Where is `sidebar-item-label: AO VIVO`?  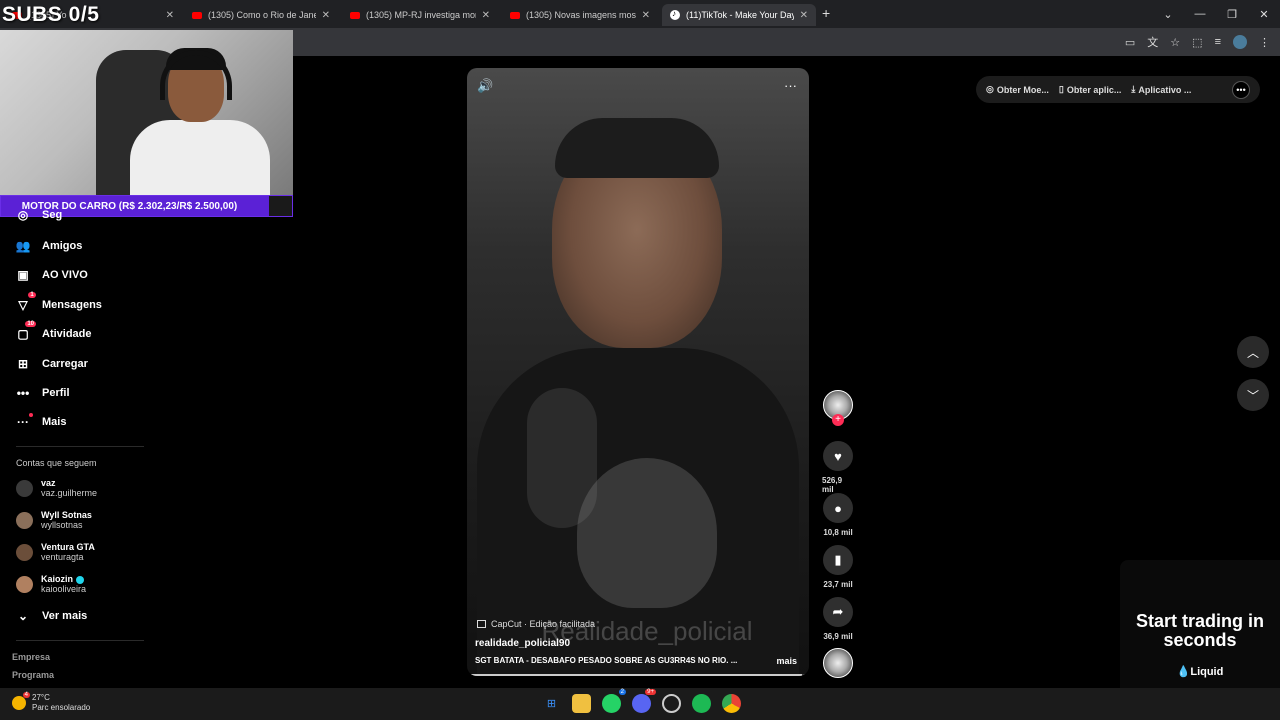 sidebar-item-label: AO VIVO is located at coordinates (65, 275).